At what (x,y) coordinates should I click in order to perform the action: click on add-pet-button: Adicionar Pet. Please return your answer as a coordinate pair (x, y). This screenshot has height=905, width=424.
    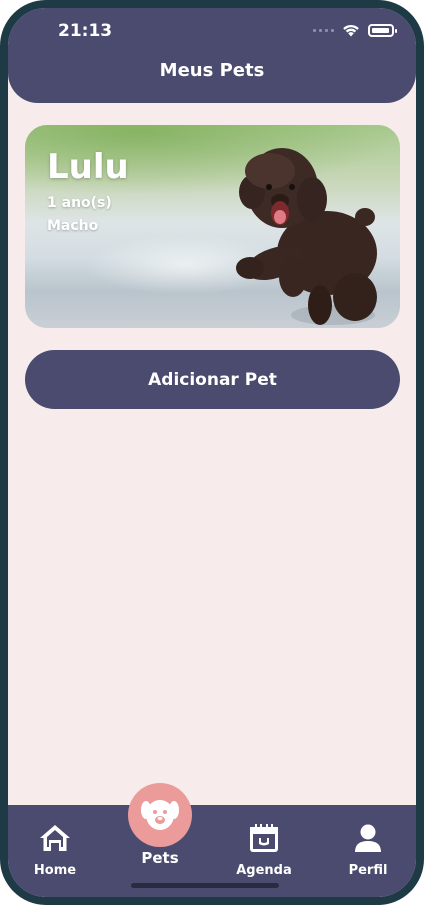
    Looking at the image, I should click on (212, 379).